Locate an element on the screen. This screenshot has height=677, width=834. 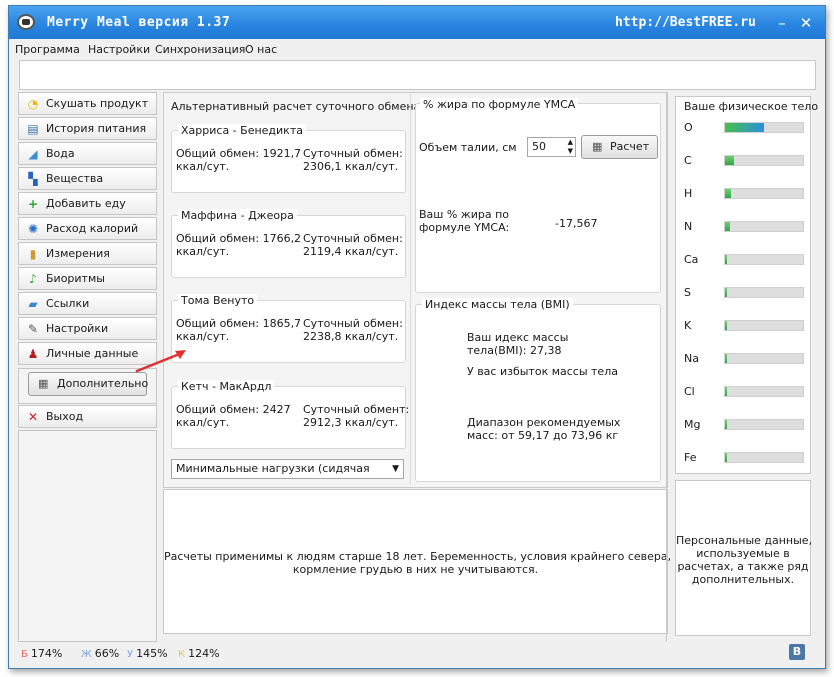
sidebar-item-measurements: ▮ Измерения is located at coordinates (87, 253).